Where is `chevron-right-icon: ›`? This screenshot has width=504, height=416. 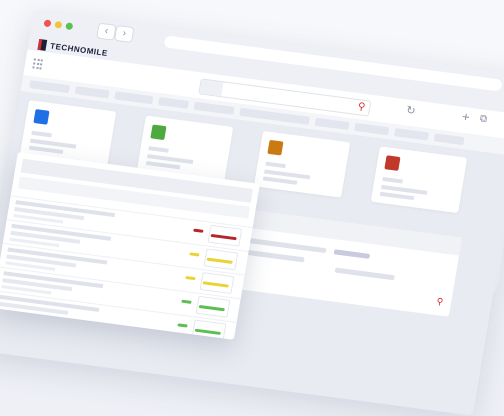 chevron-right-icon: › is located at coordinates (124, 34).